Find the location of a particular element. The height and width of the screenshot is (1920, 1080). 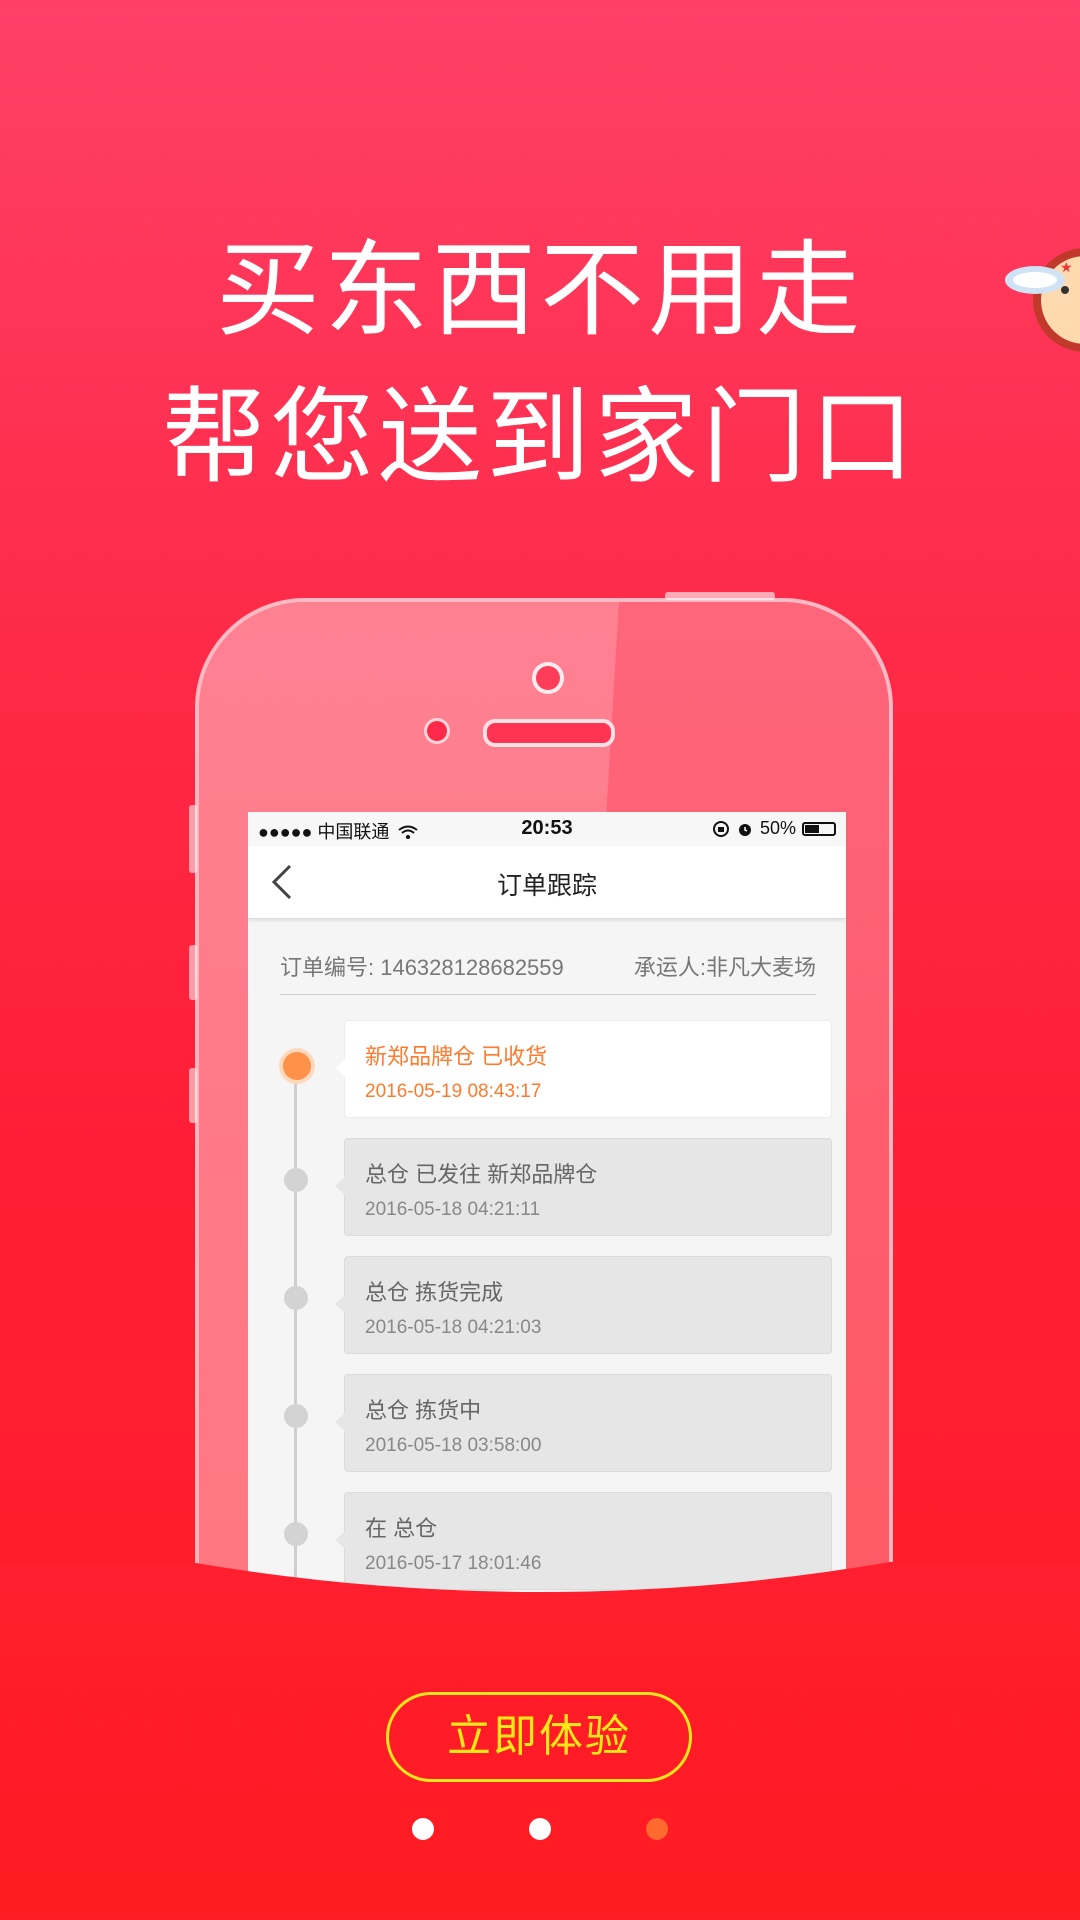

phone-sensor is located at coordinates (437, 731).